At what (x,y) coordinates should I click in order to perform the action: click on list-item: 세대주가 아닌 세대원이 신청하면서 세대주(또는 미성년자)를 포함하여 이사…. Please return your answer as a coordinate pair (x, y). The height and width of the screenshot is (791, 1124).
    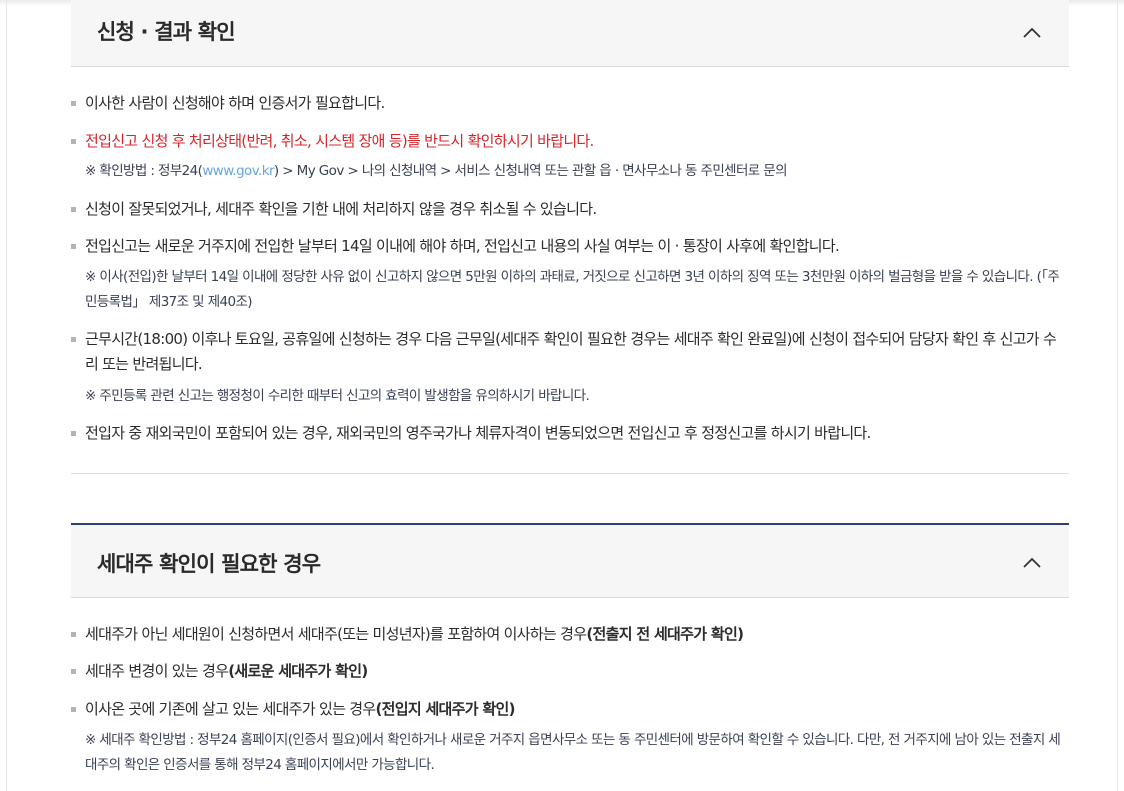
    Looking at the image, I should click on (570, 634).